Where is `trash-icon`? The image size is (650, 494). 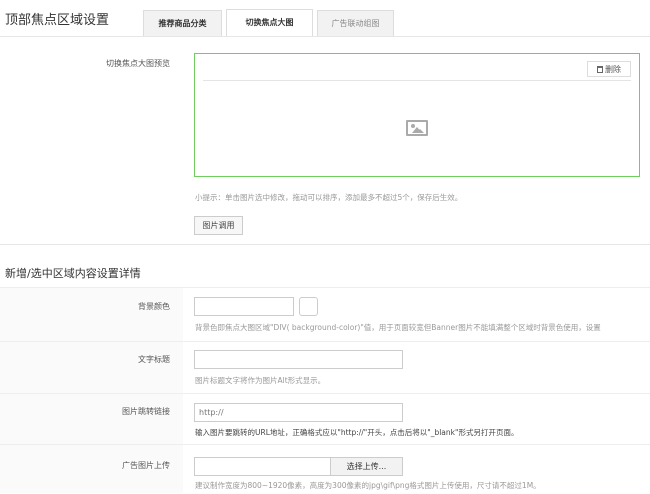
trash-icon is located at coordinates (600, 69).